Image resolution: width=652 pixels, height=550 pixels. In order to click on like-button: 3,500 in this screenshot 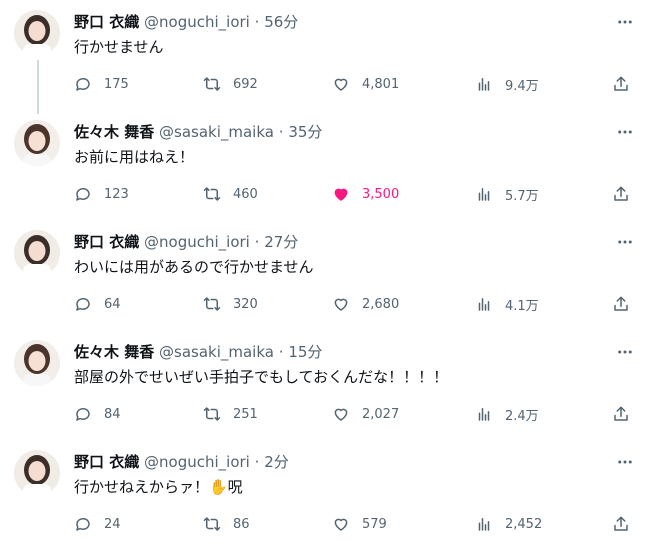, I will do `click(365, 194)`.